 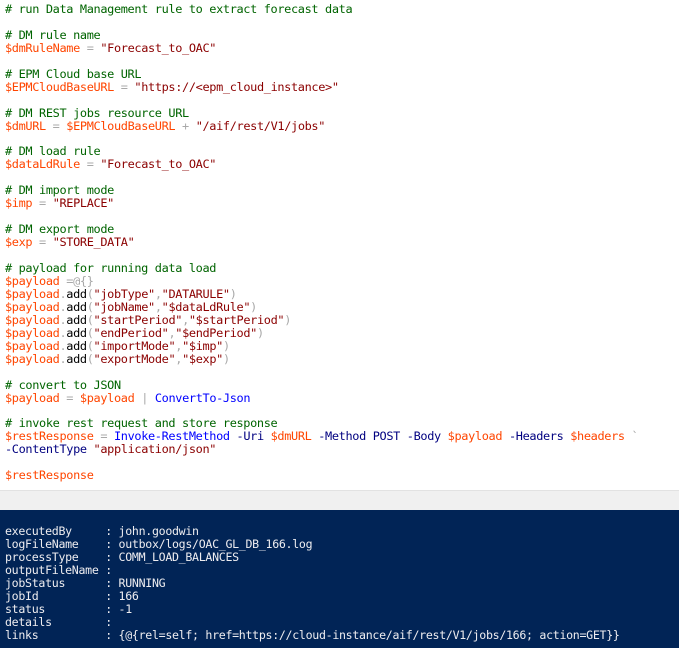 What do you see at coordinates (63, 384) in the screenshot?
I see `code-token: # convert to JSON` at bounding box center [63, 384].